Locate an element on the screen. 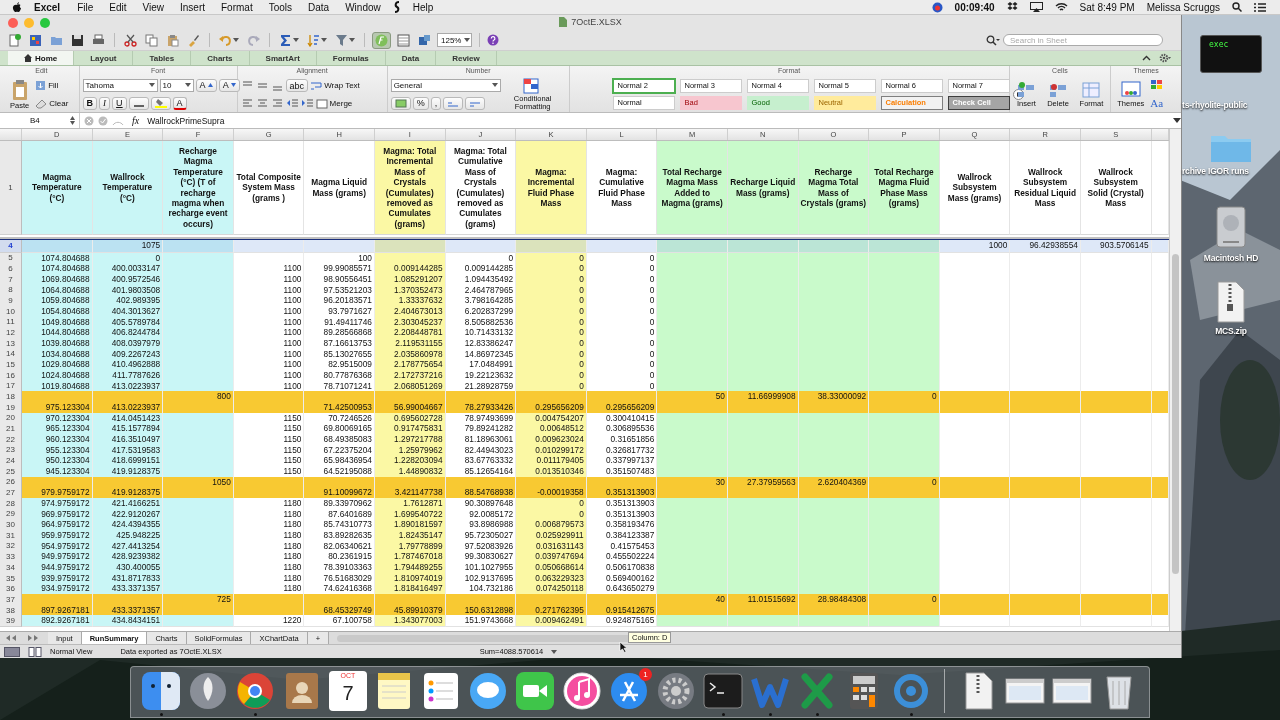 The height and width of the screenshot is (720, 1280). header-cell: Magma: Total Incremental Mass of Crystals (Cumulates) removed as Cumulates (grams) is located at coordinates (410, 188).